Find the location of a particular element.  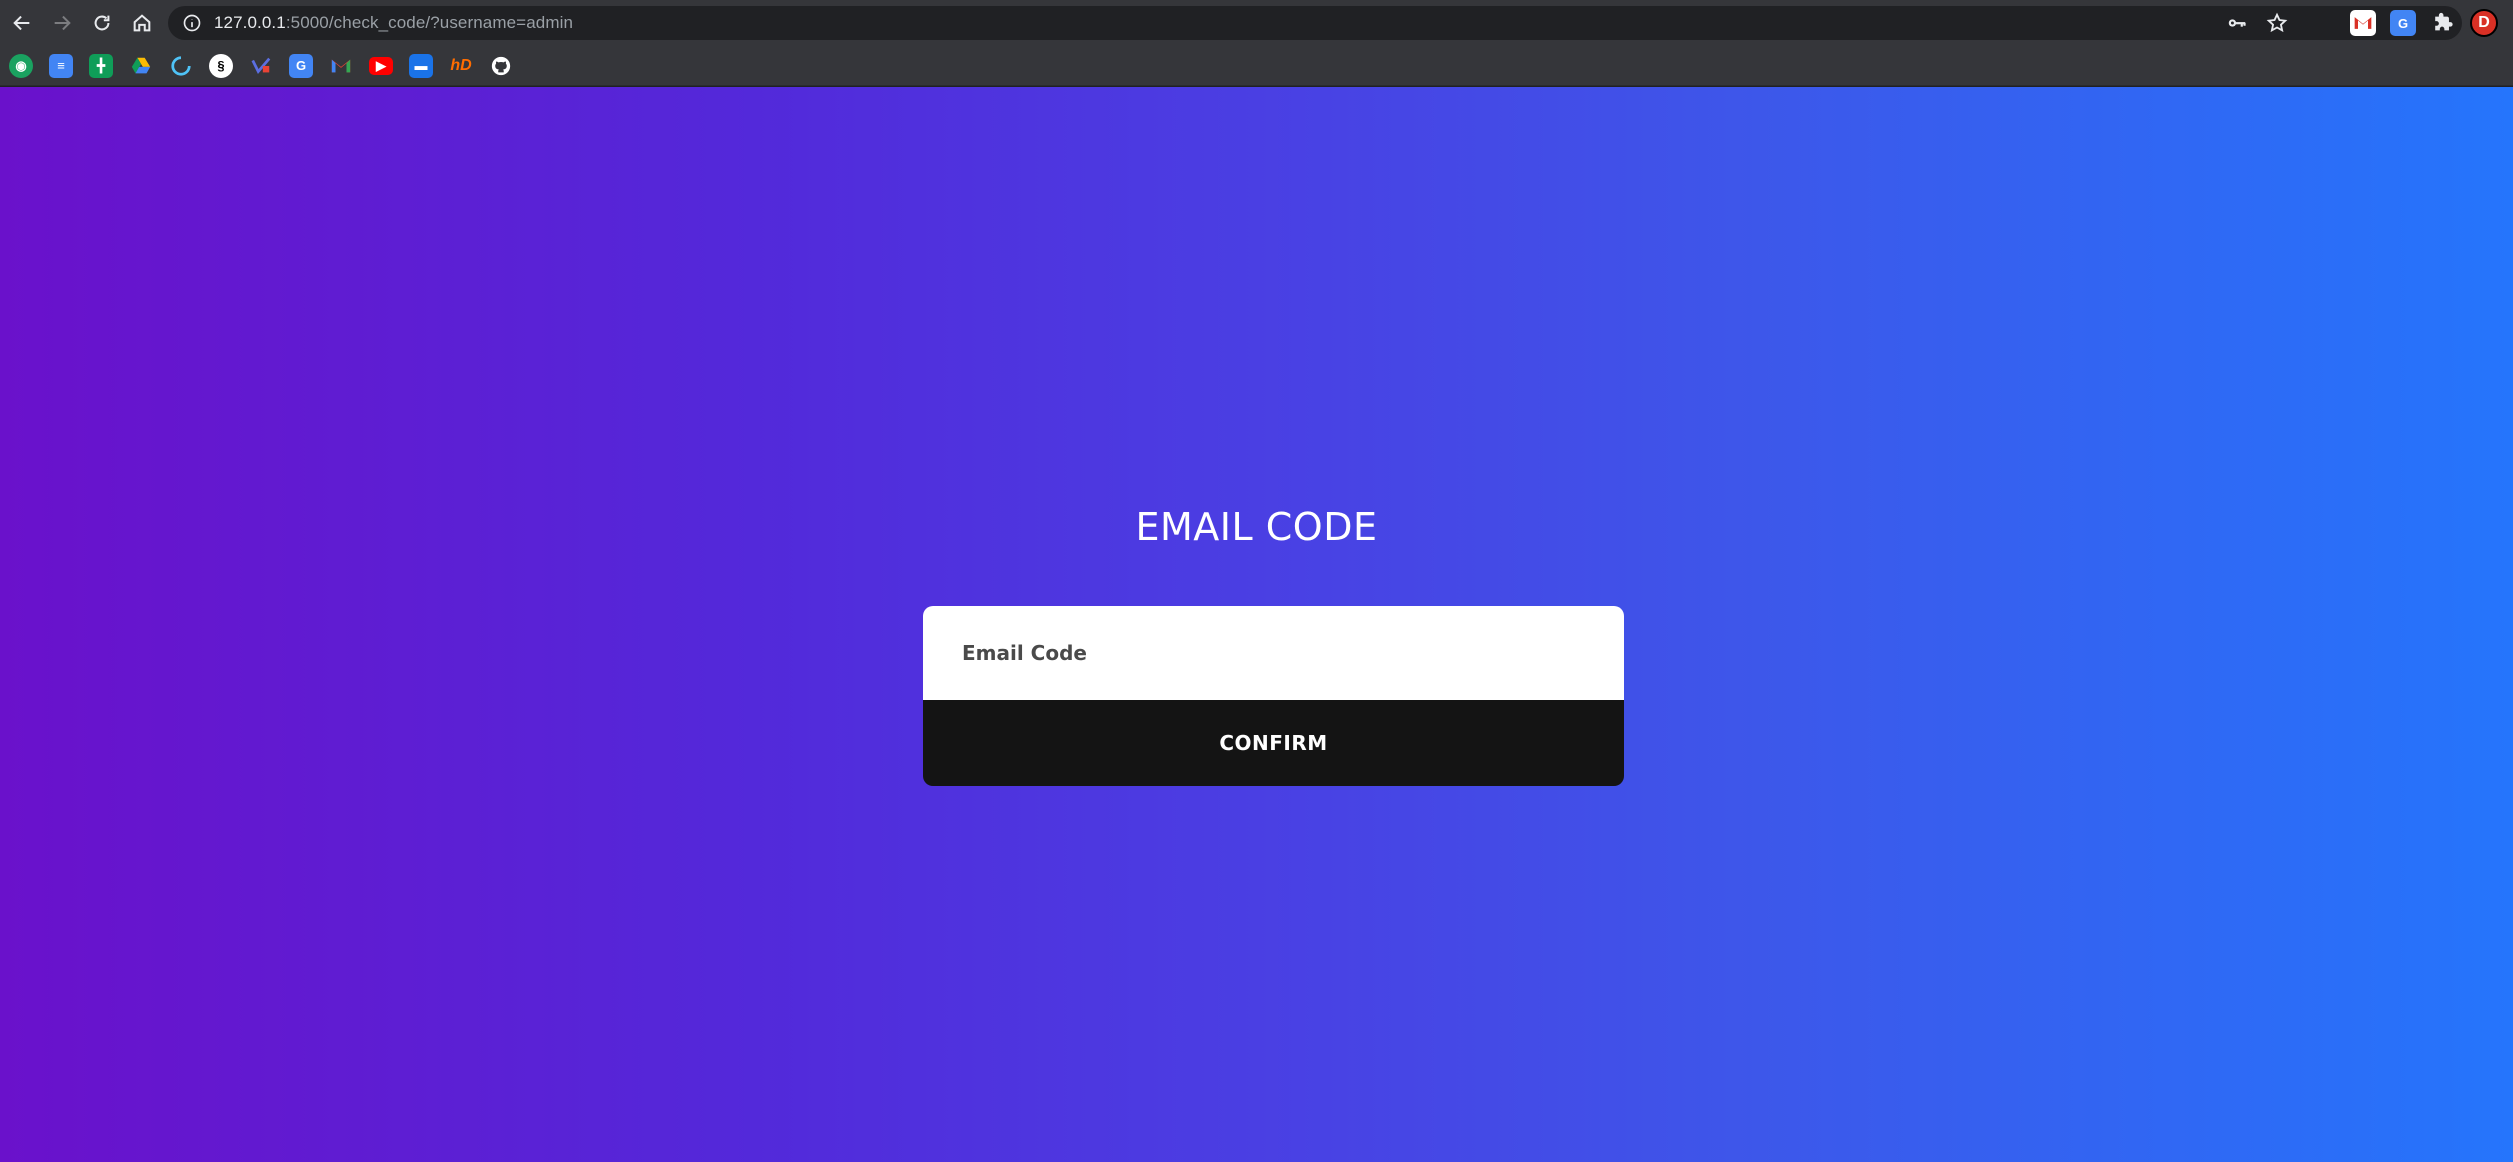

bookmark-sheets-icon: ╋ is located at coordinates (101, 65).